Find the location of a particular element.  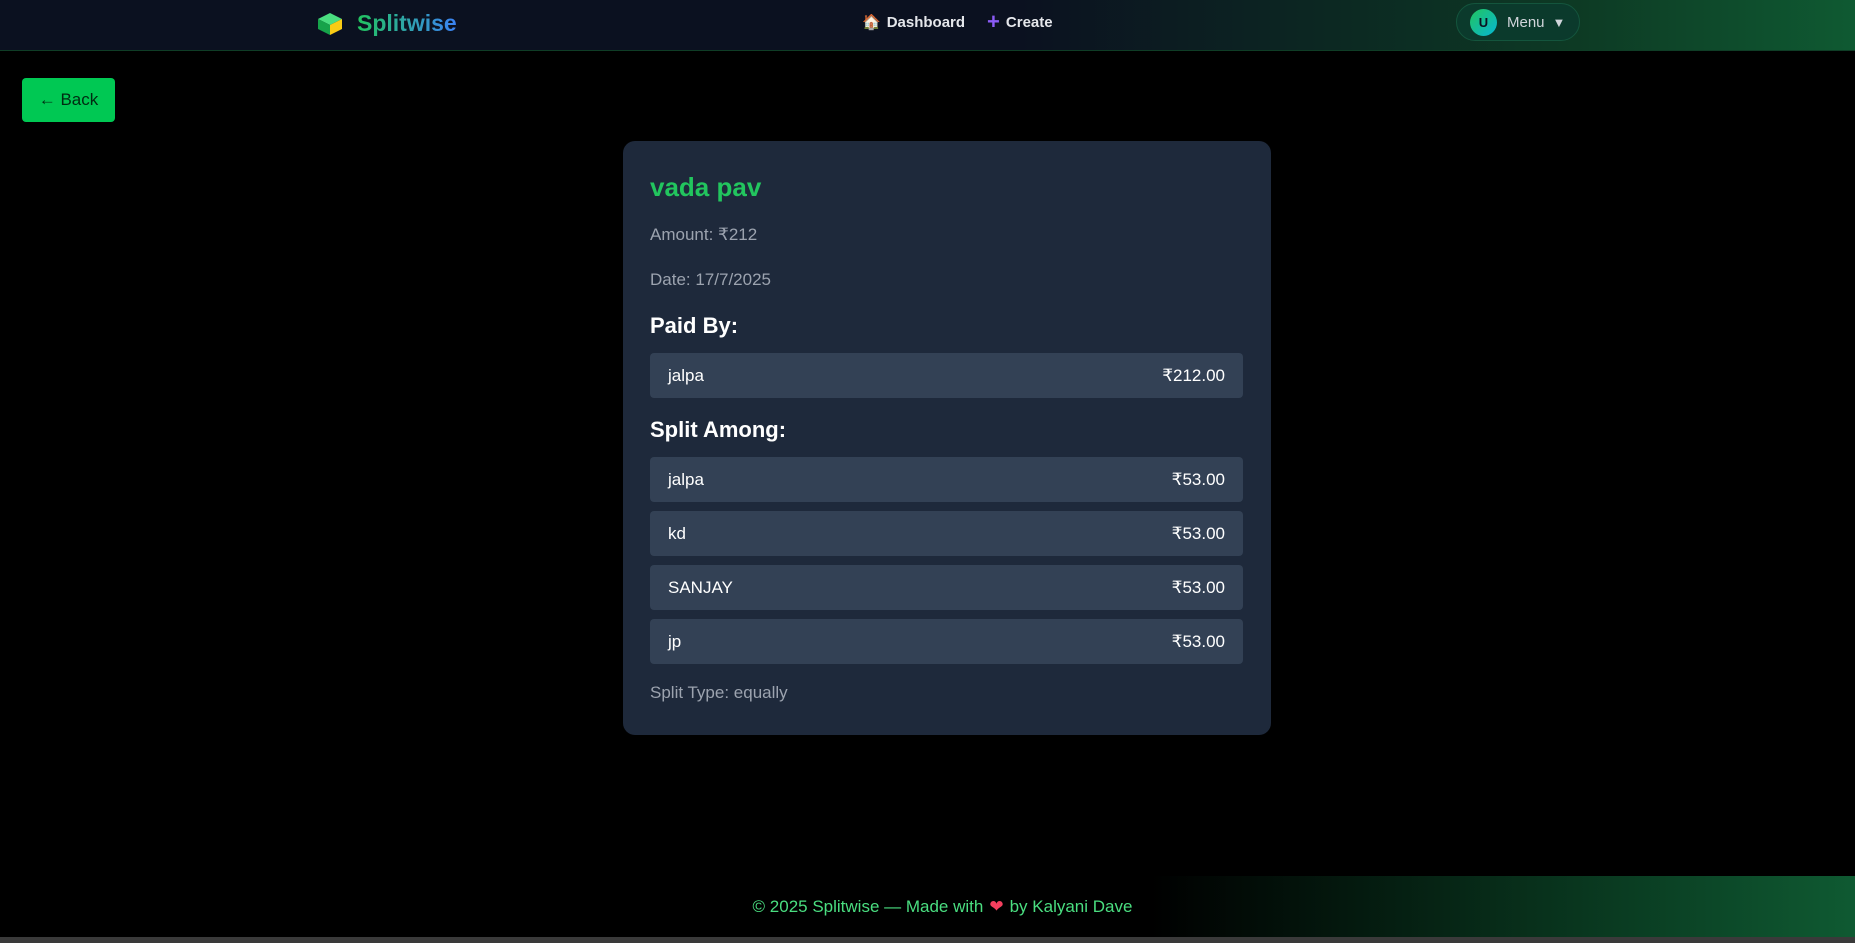

nav-links: 🏠 Dashboard + Create is located at coordinates (957, 21).